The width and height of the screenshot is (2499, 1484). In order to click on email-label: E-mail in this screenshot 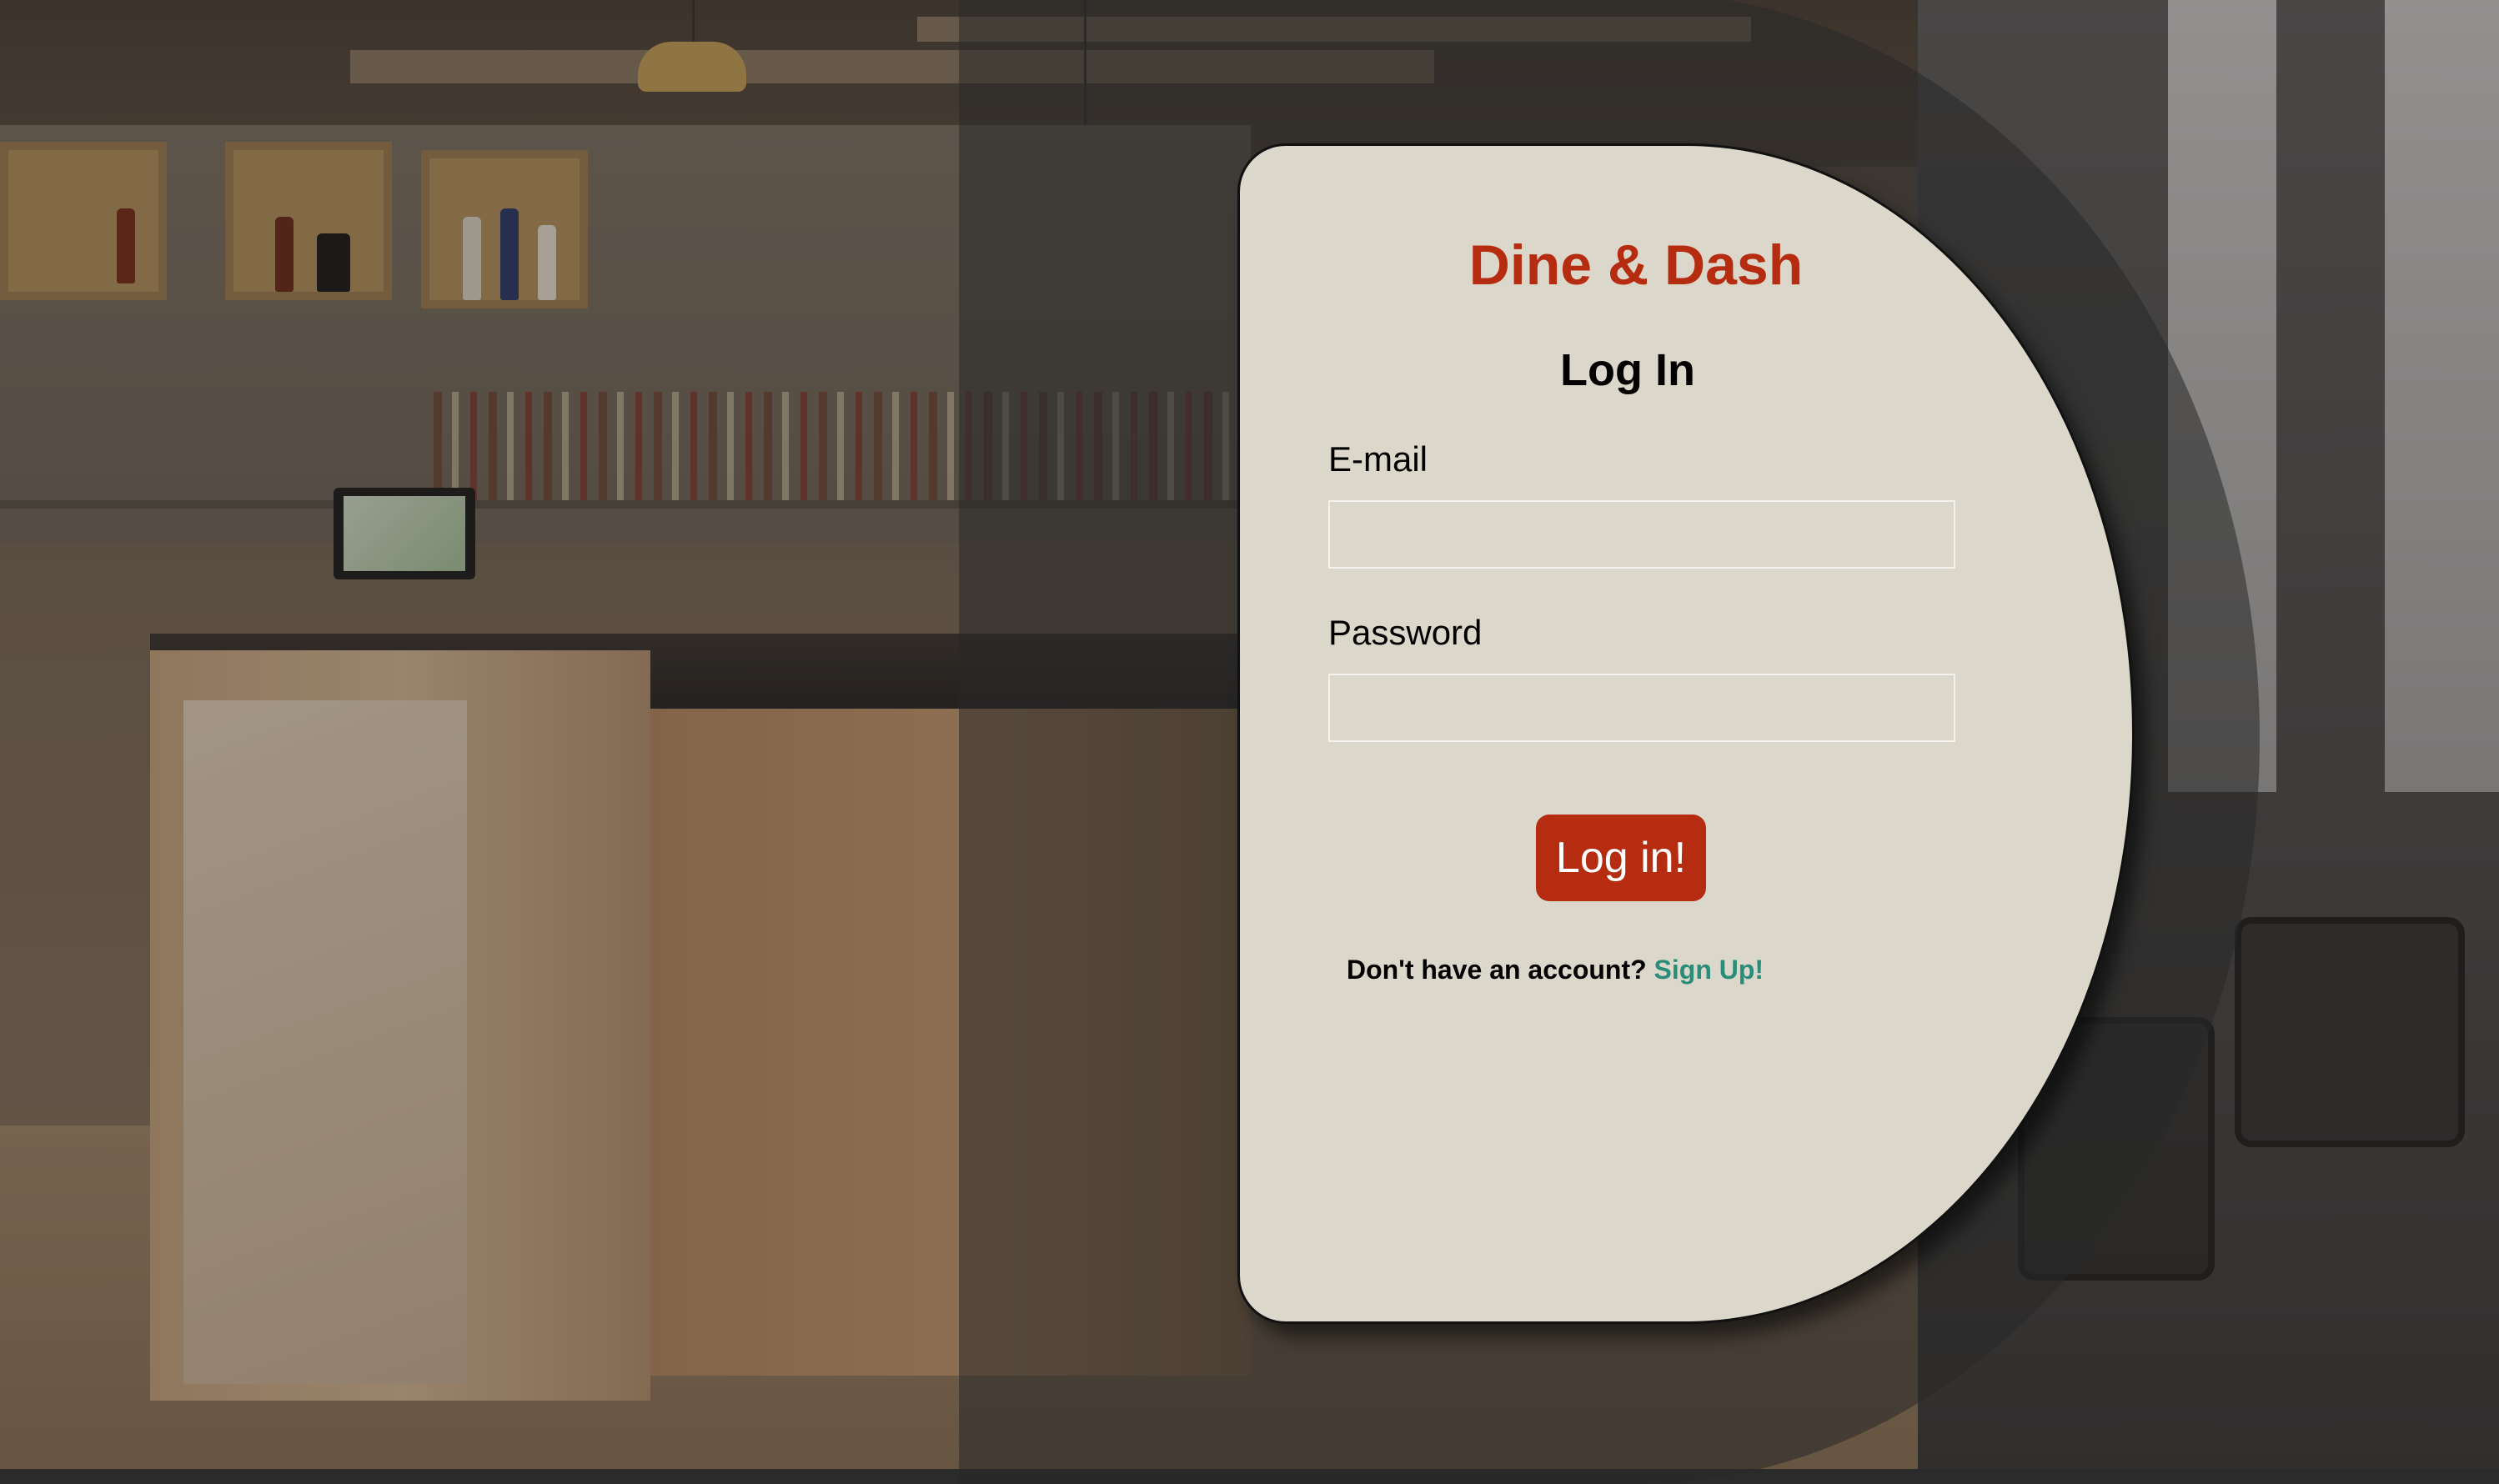, I will do `click(1378, 459)`.